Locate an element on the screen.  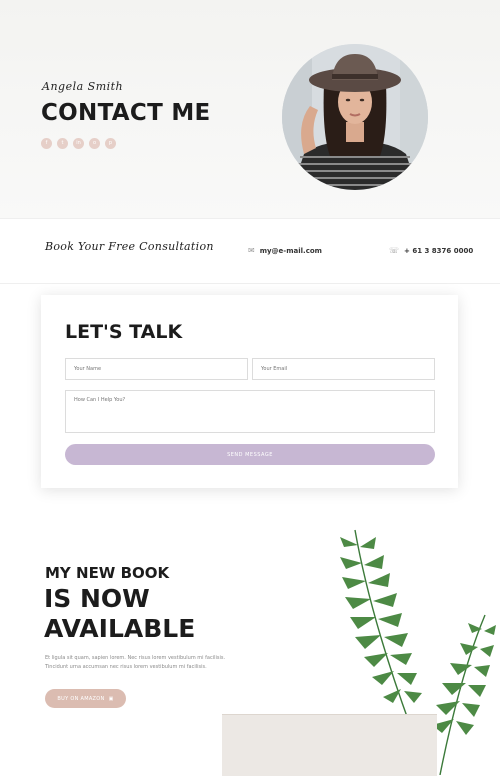
book-image is located at coordinates (329, 745).